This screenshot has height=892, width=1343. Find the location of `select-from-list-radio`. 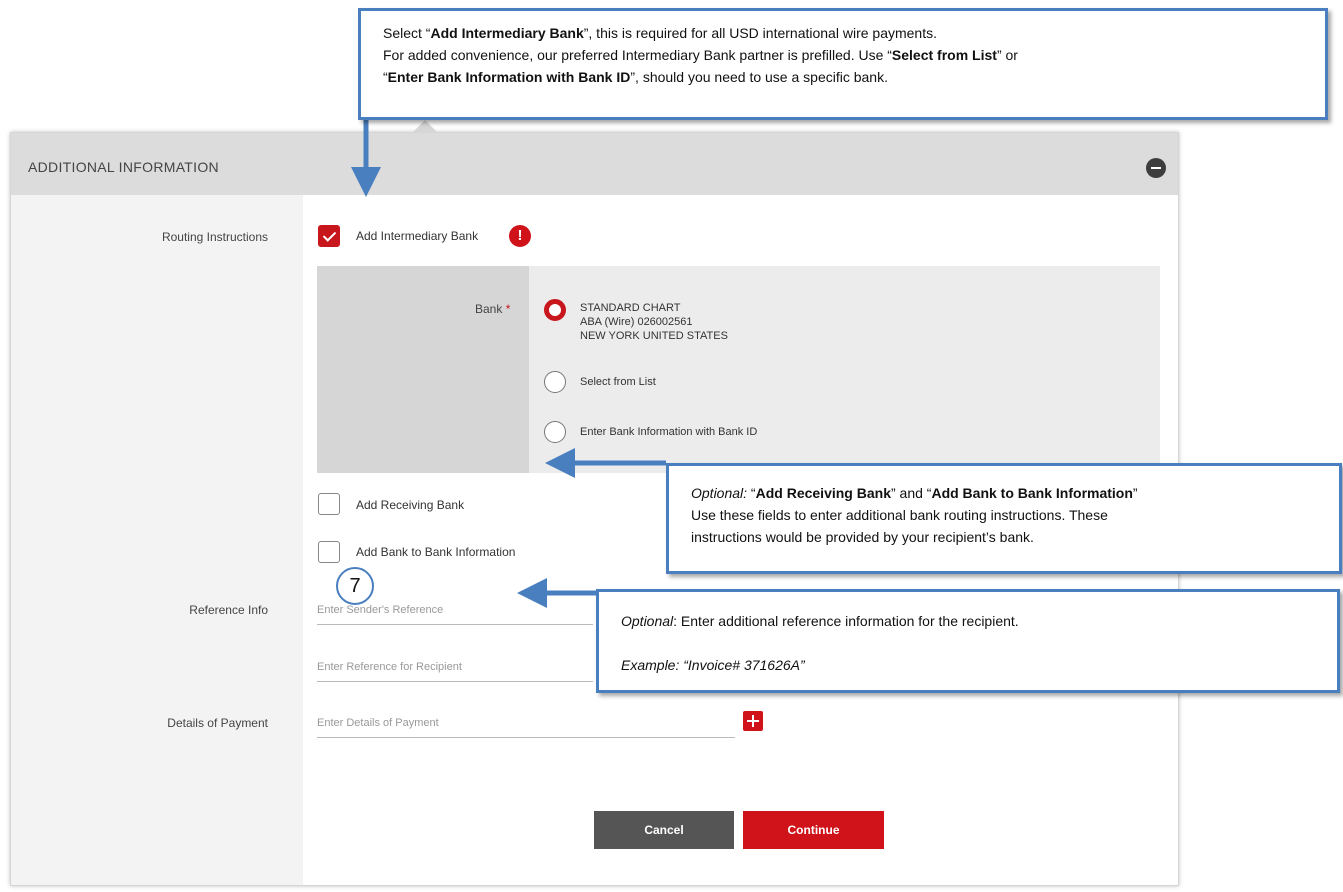

select-from-list-radio is located at coordinates (555, 382).